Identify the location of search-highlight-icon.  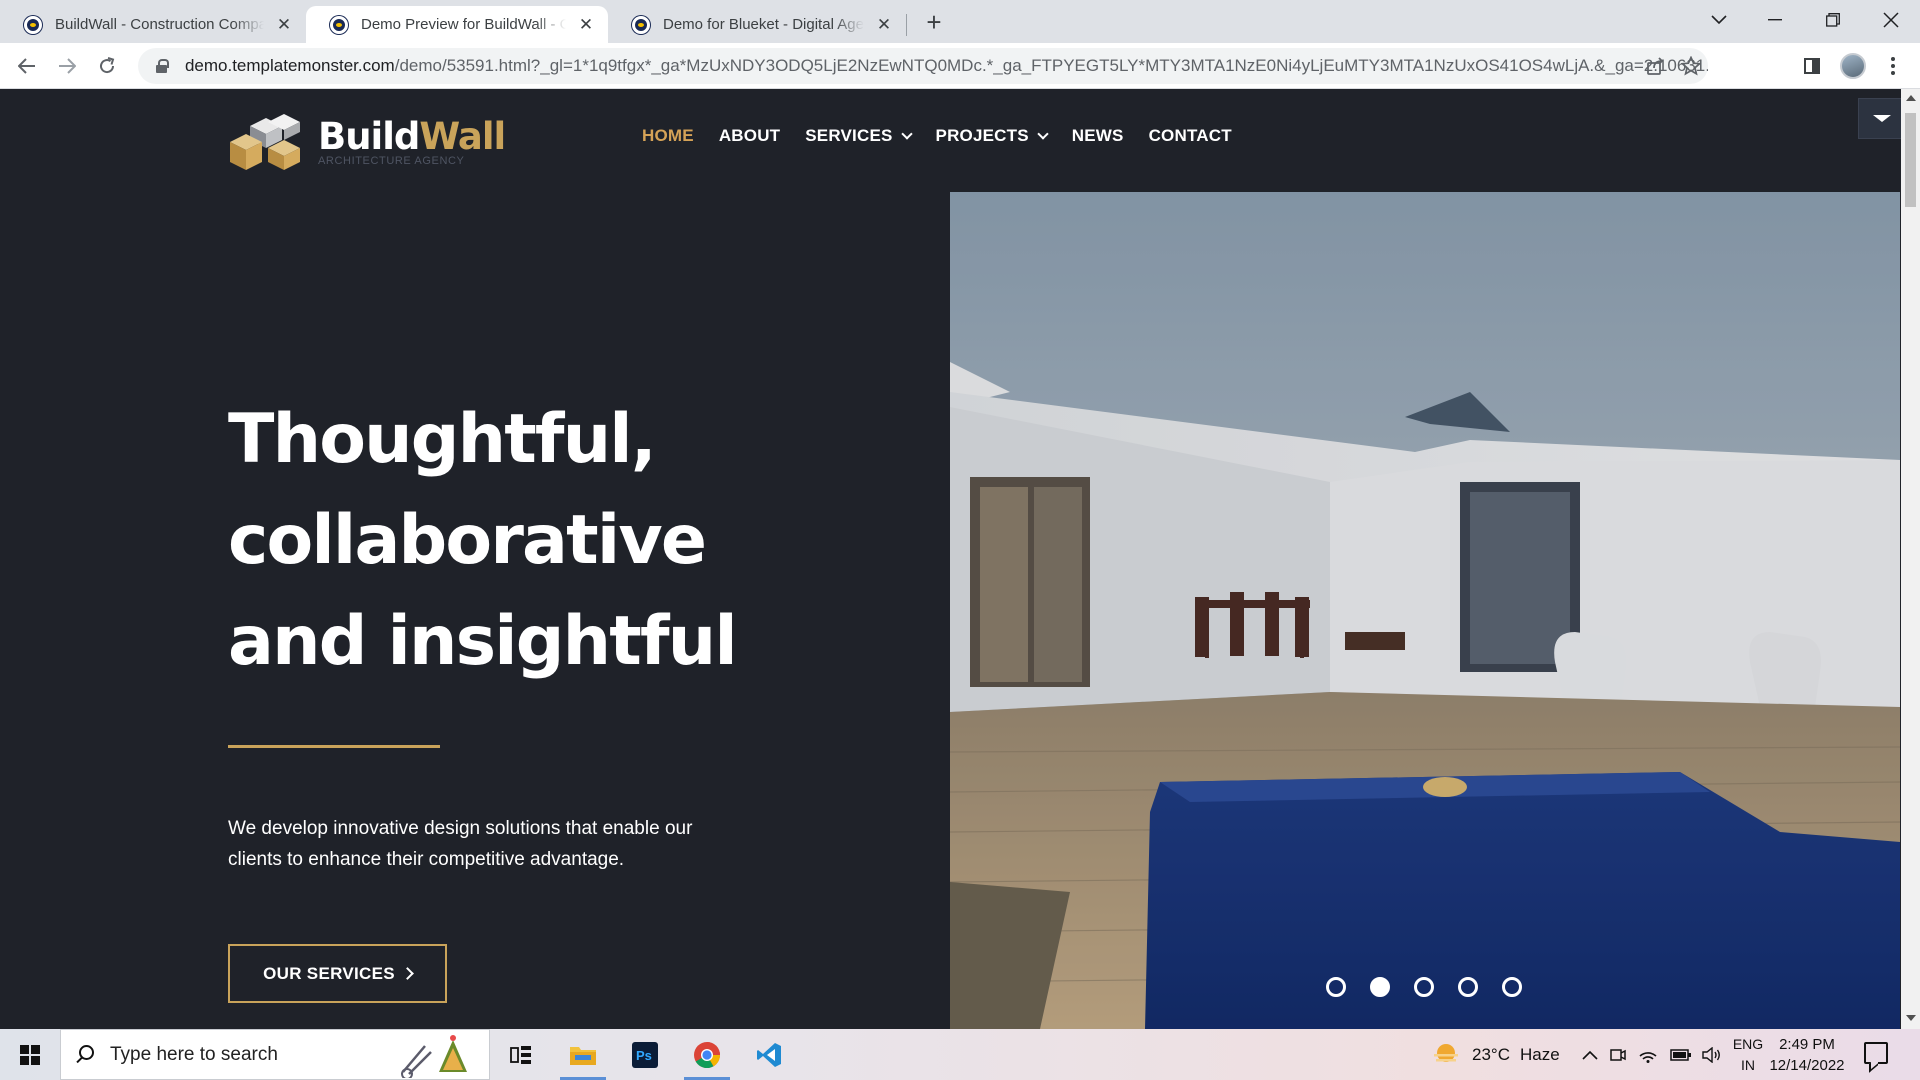
(434, 1056).